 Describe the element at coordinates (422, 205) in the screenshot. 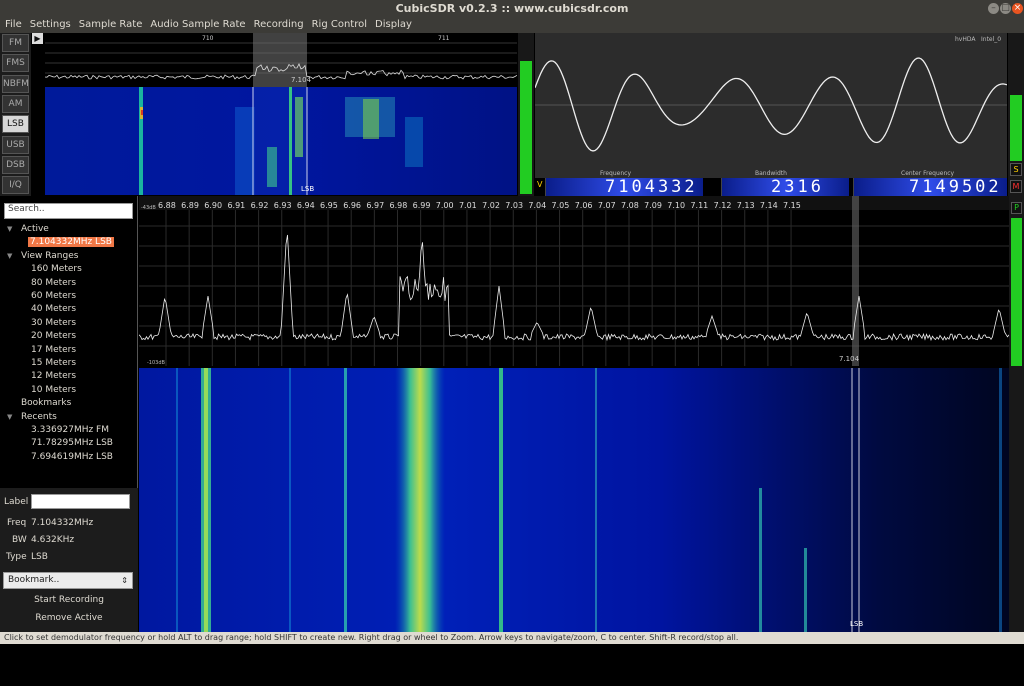

I see `spectrum-tick-label: 6.99` at that location.